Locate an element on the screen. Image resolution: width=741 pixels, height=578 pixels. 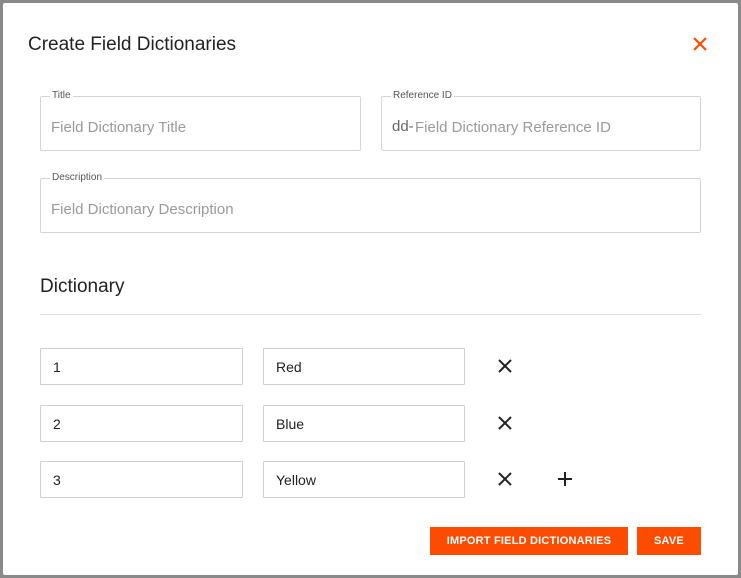
save-button: SAVE is located at coordinates (669, 541).